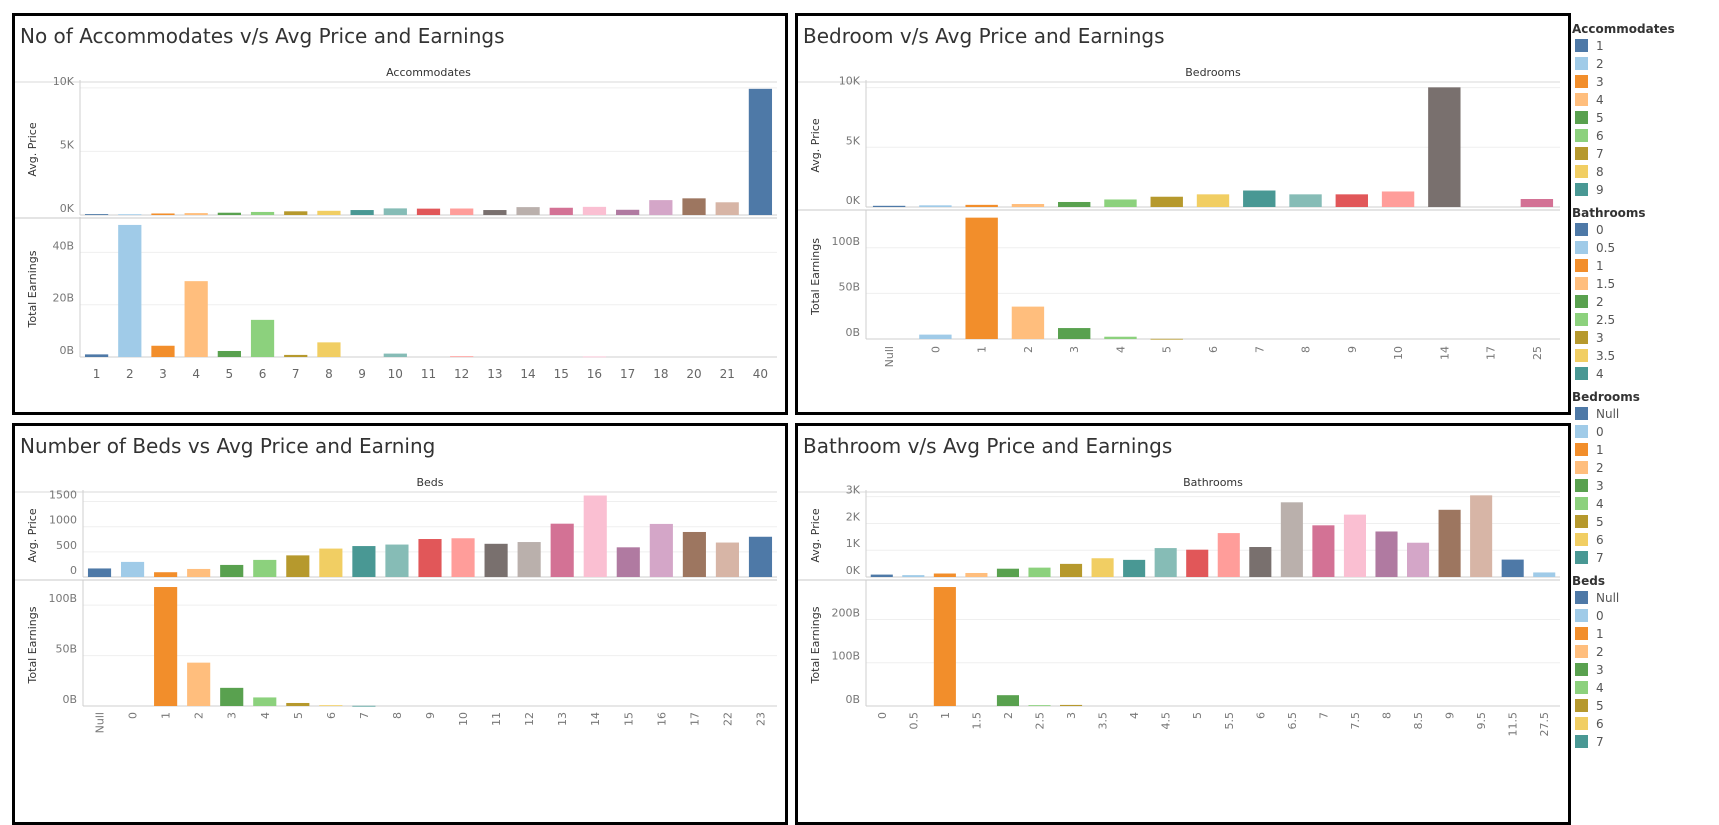 This screenshot has height=825, width=1719. What do you see at coordinates (1642, 356) in the screenshot?
I see `legend-item: 3.5` at bounding box center [1642, 356].